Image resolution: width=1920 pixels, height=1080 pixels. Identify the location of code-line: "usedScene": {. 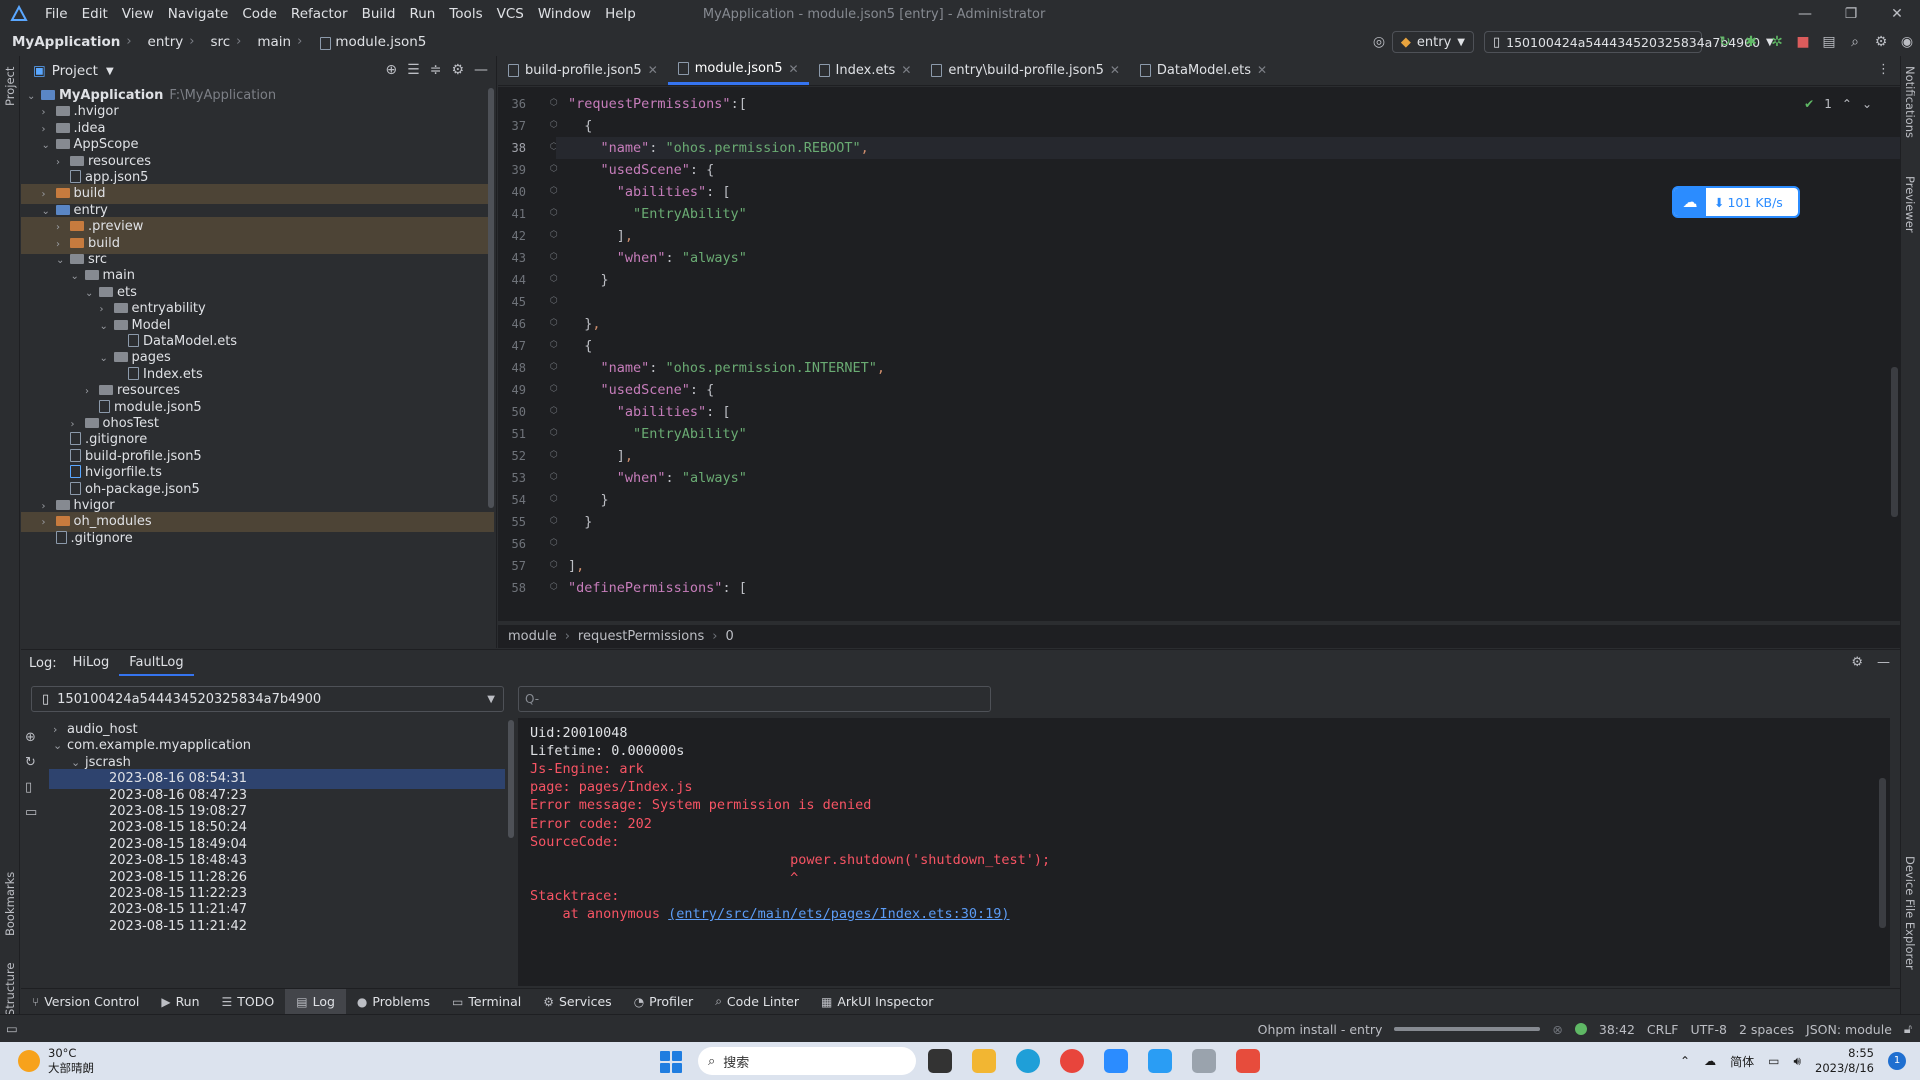
(641, 170).